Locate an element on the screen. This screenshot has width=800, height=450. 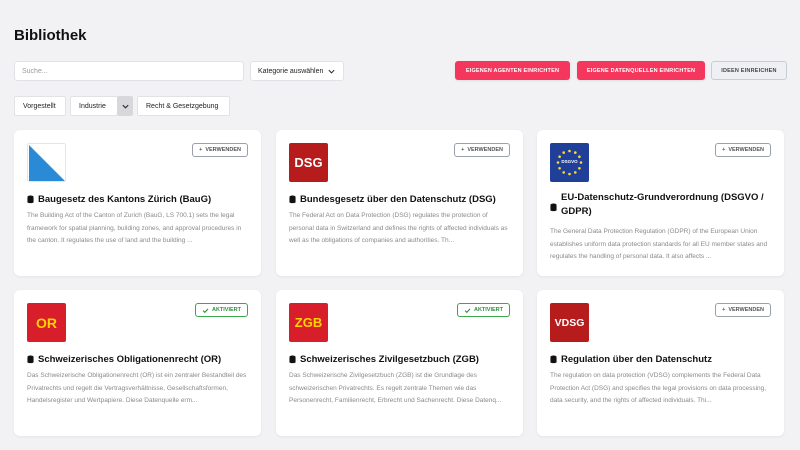
filter-industry: Industrie is located at coordinates (94, 106).